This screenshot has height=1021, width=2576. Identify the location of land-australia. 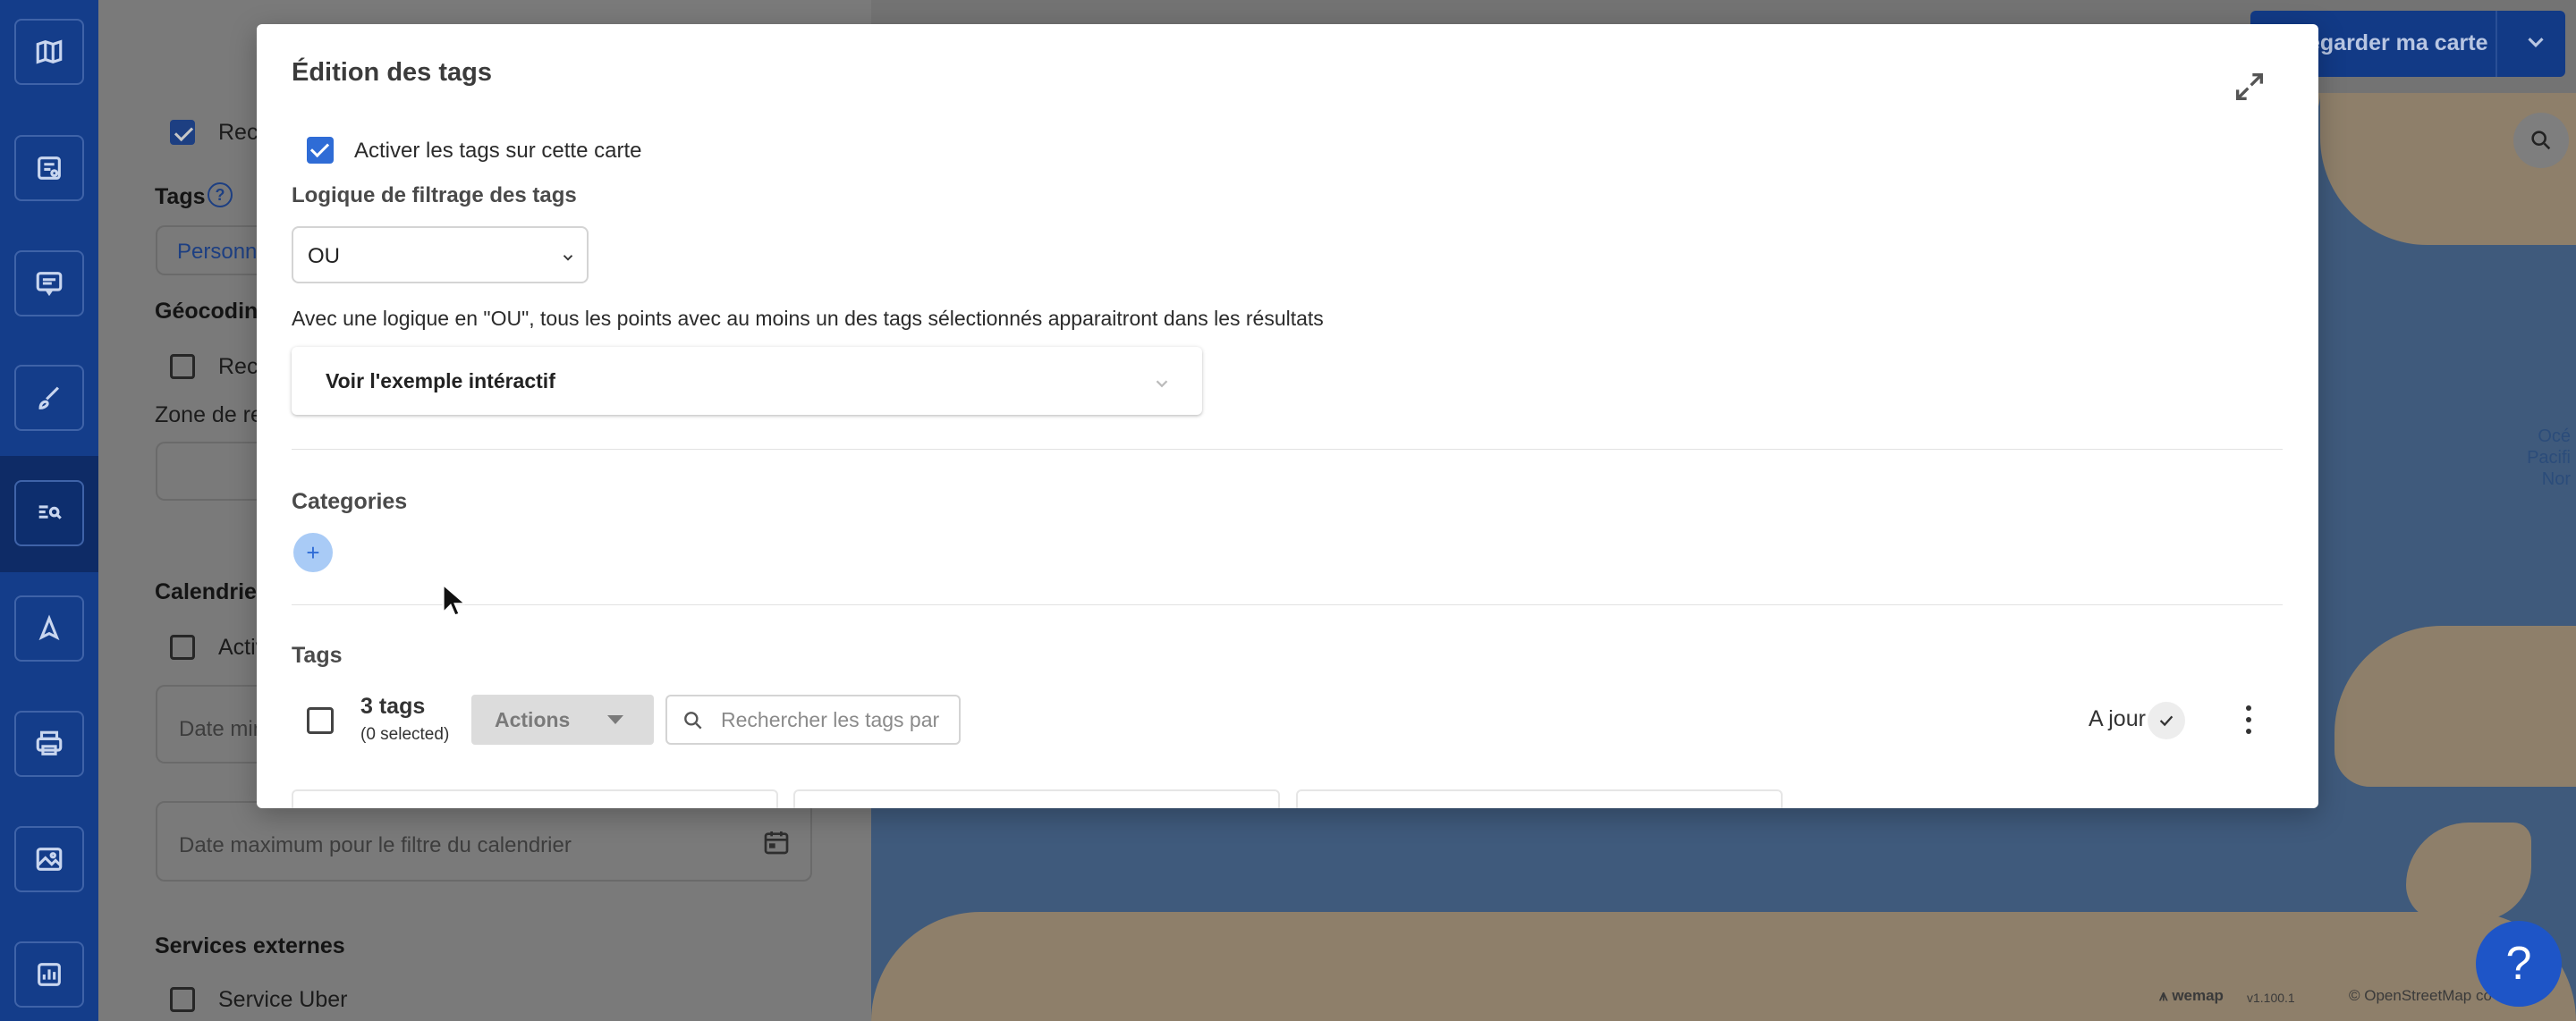
(2455, 706).